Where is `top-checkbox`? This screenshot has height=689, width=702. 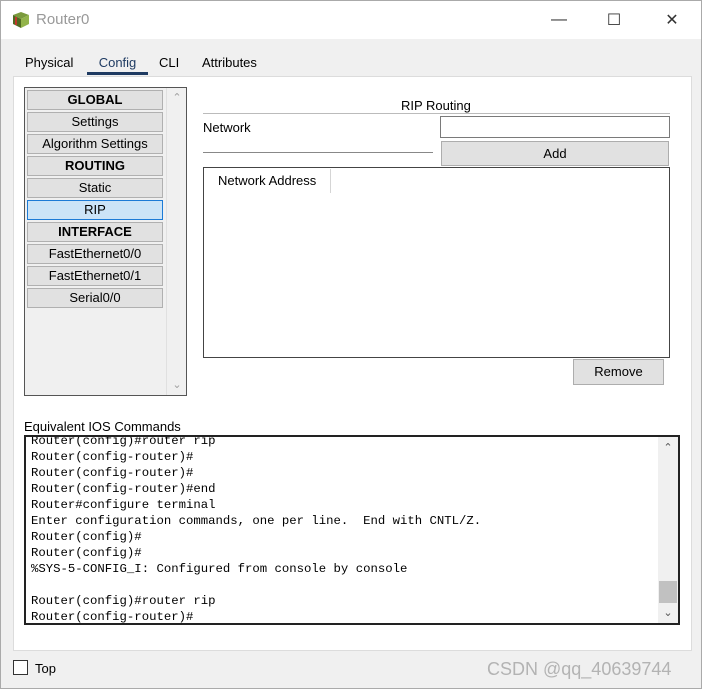
top-checkbox is located at coordinates (20, 667).